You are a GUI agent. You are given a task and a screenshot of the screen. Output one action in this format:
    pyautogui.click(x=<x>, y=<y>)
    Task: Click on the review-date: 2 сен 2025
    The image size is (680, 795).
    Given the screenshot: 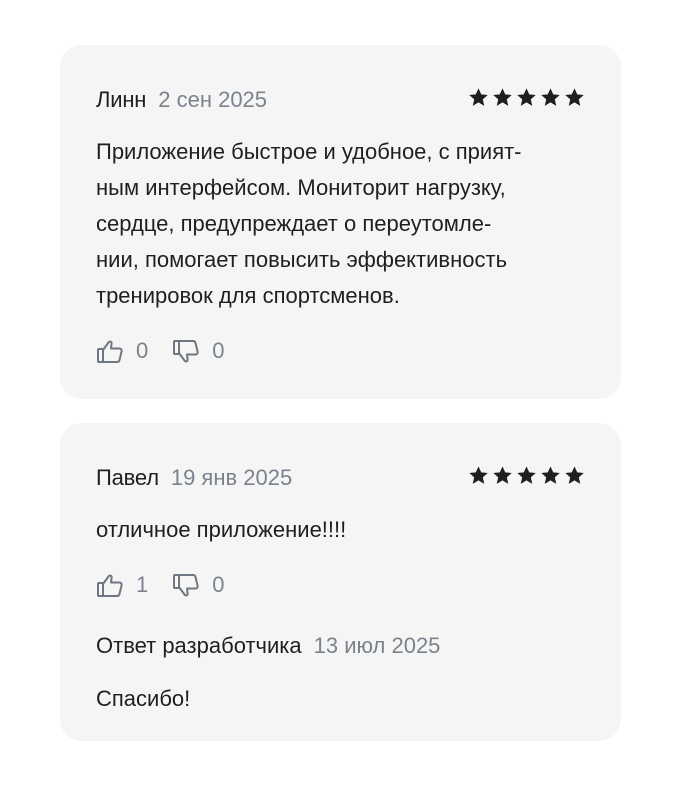 What is the action you would take?
    pyautogui.click(x=213, y=99)
    